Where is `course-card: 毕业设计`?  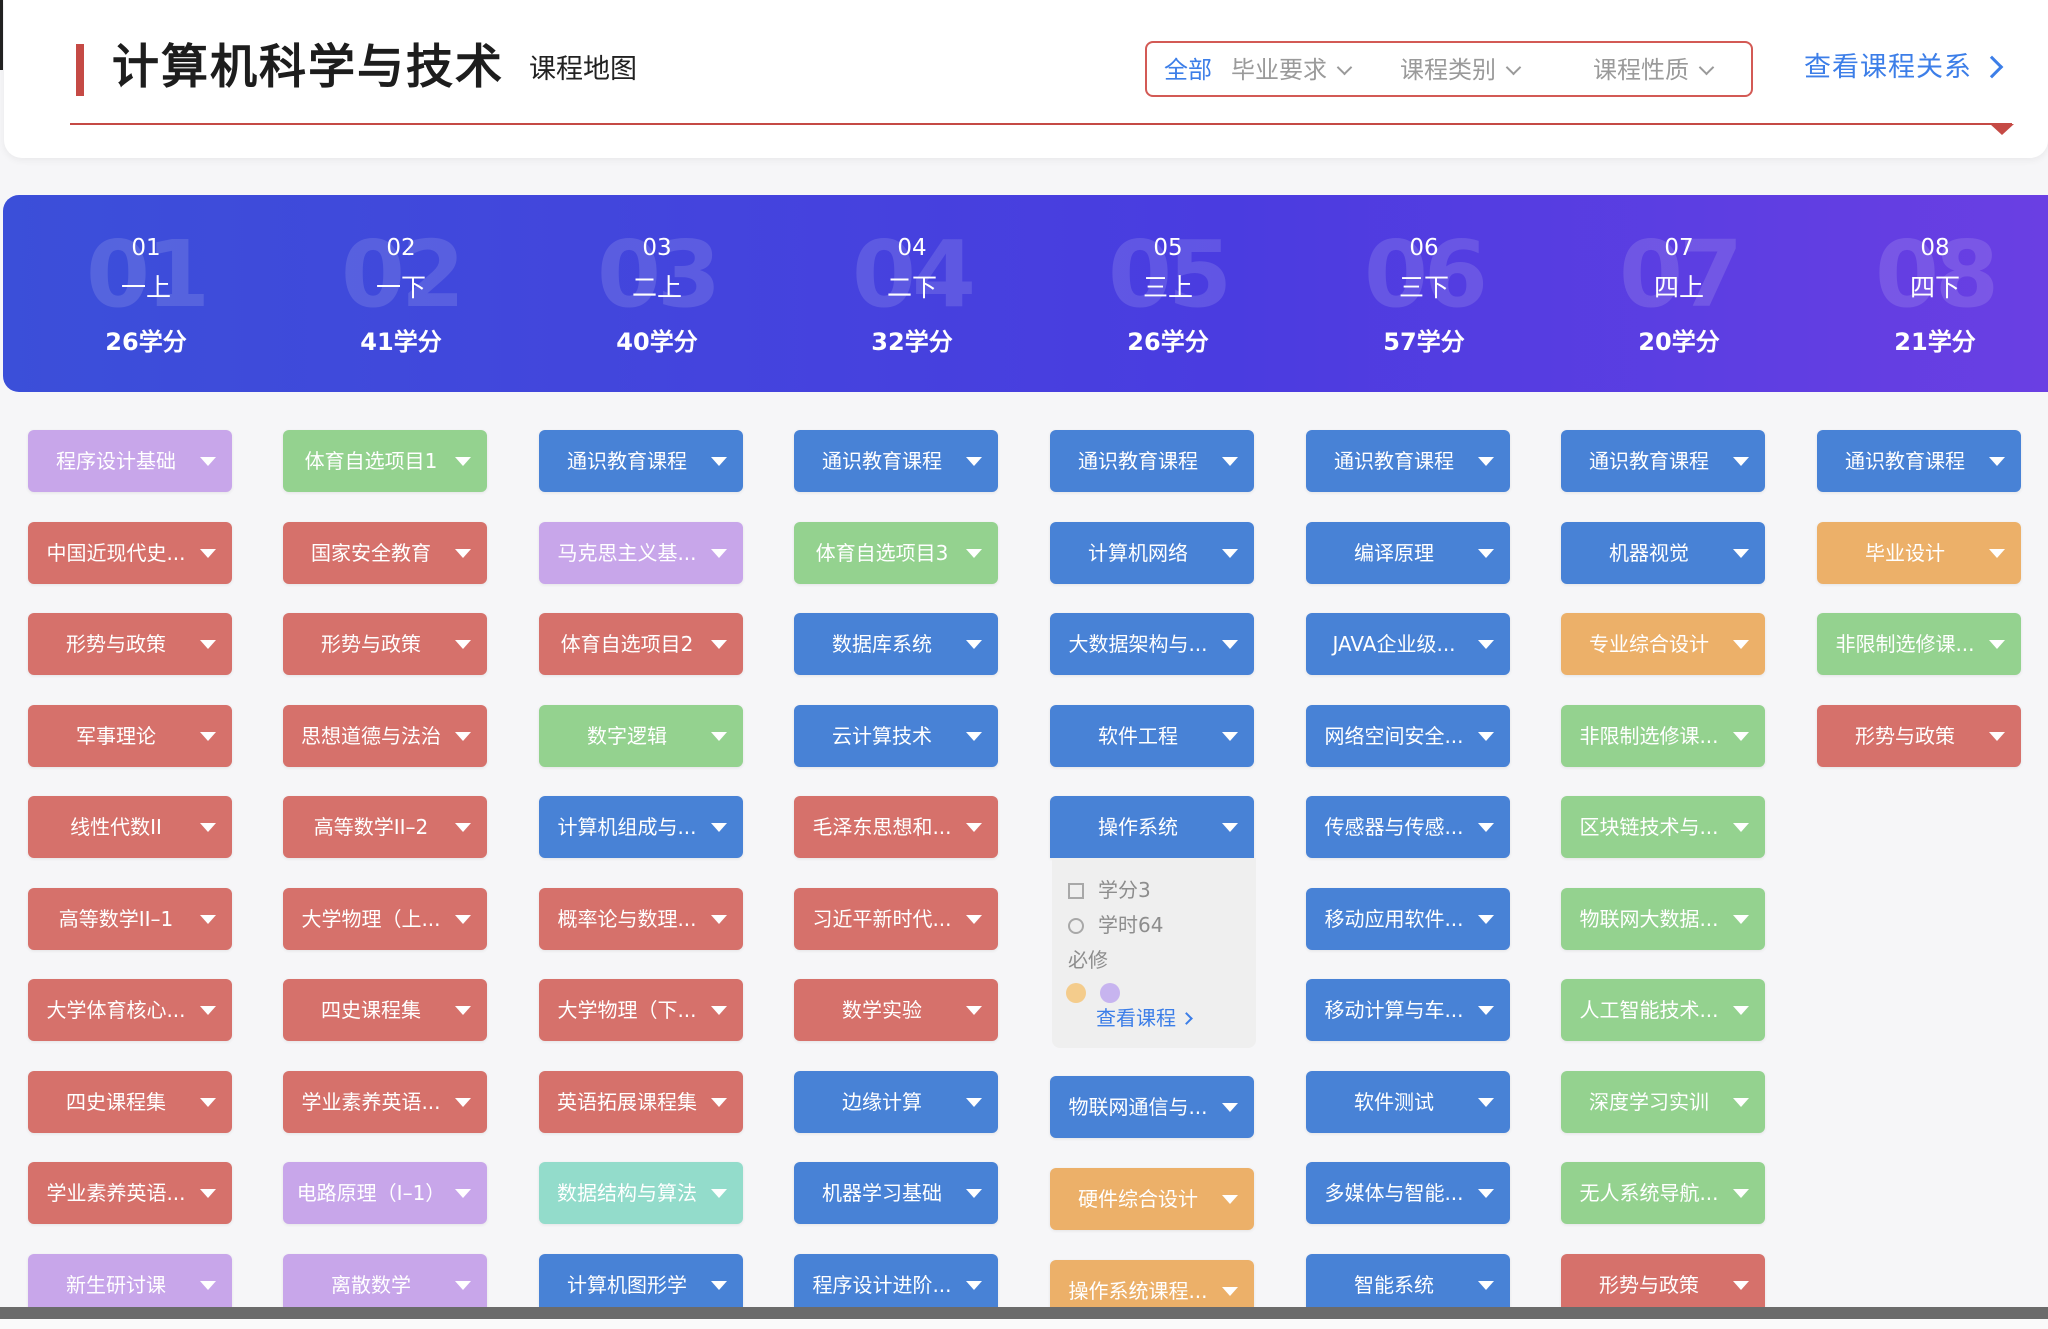
course-card: 毕业设计 is located at coordinates (1919, 553).